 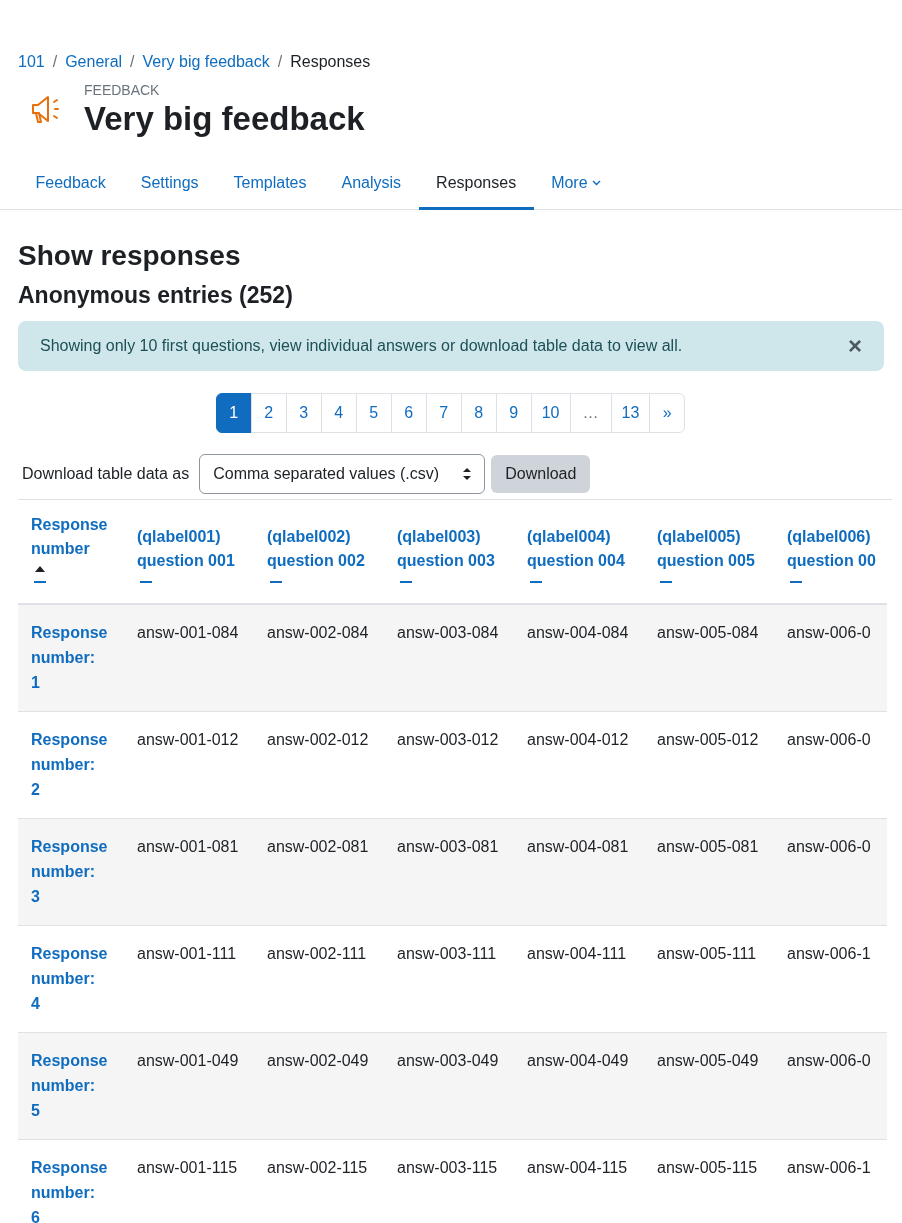 I want to click on page-link: 2, so click(x=268, y=413).